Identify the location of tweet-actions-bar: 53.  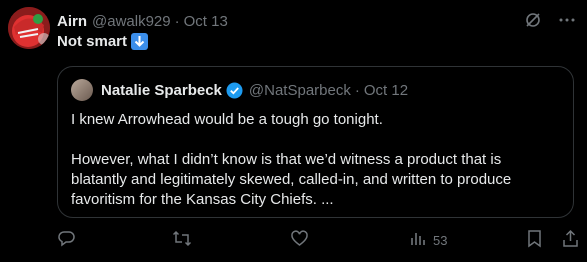
(322, 240).